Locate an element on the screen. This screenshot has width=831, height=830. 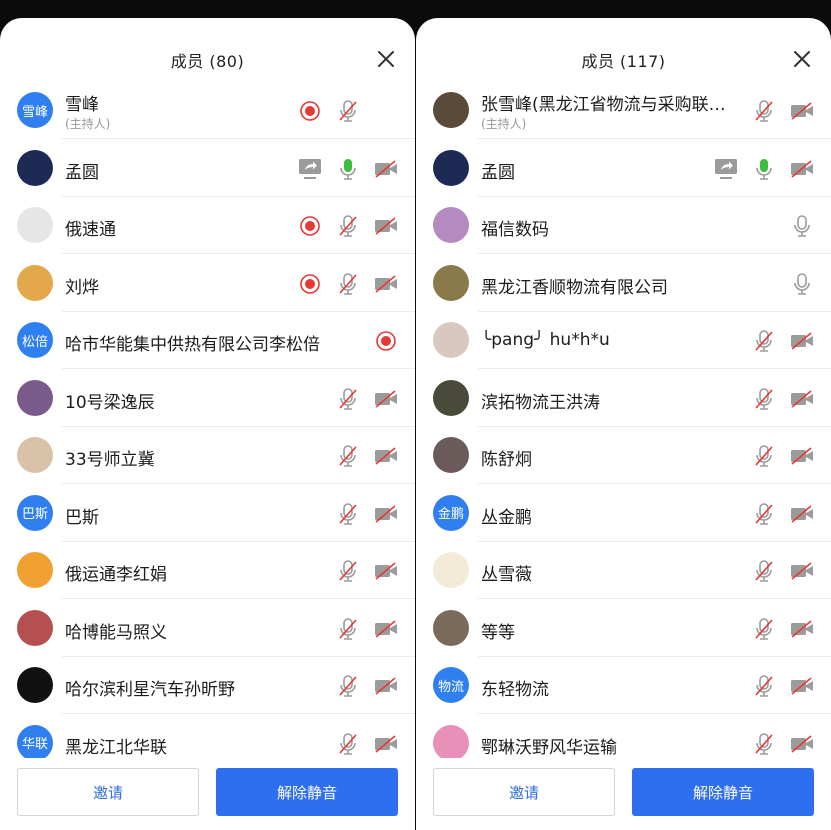
member-row: 雪峰 雪峰 (主持人) is located at coordinates (207, 110).